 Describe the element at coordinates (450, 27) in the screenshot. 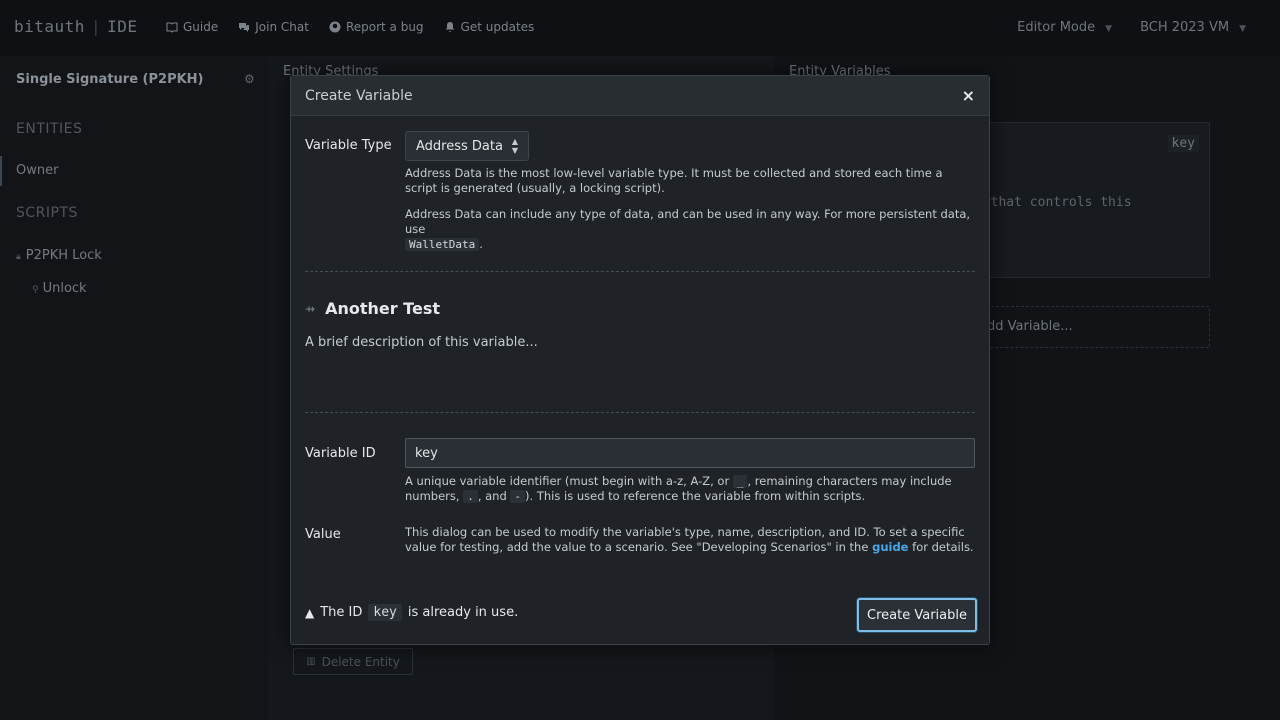

I see `bell-icon` at that location.